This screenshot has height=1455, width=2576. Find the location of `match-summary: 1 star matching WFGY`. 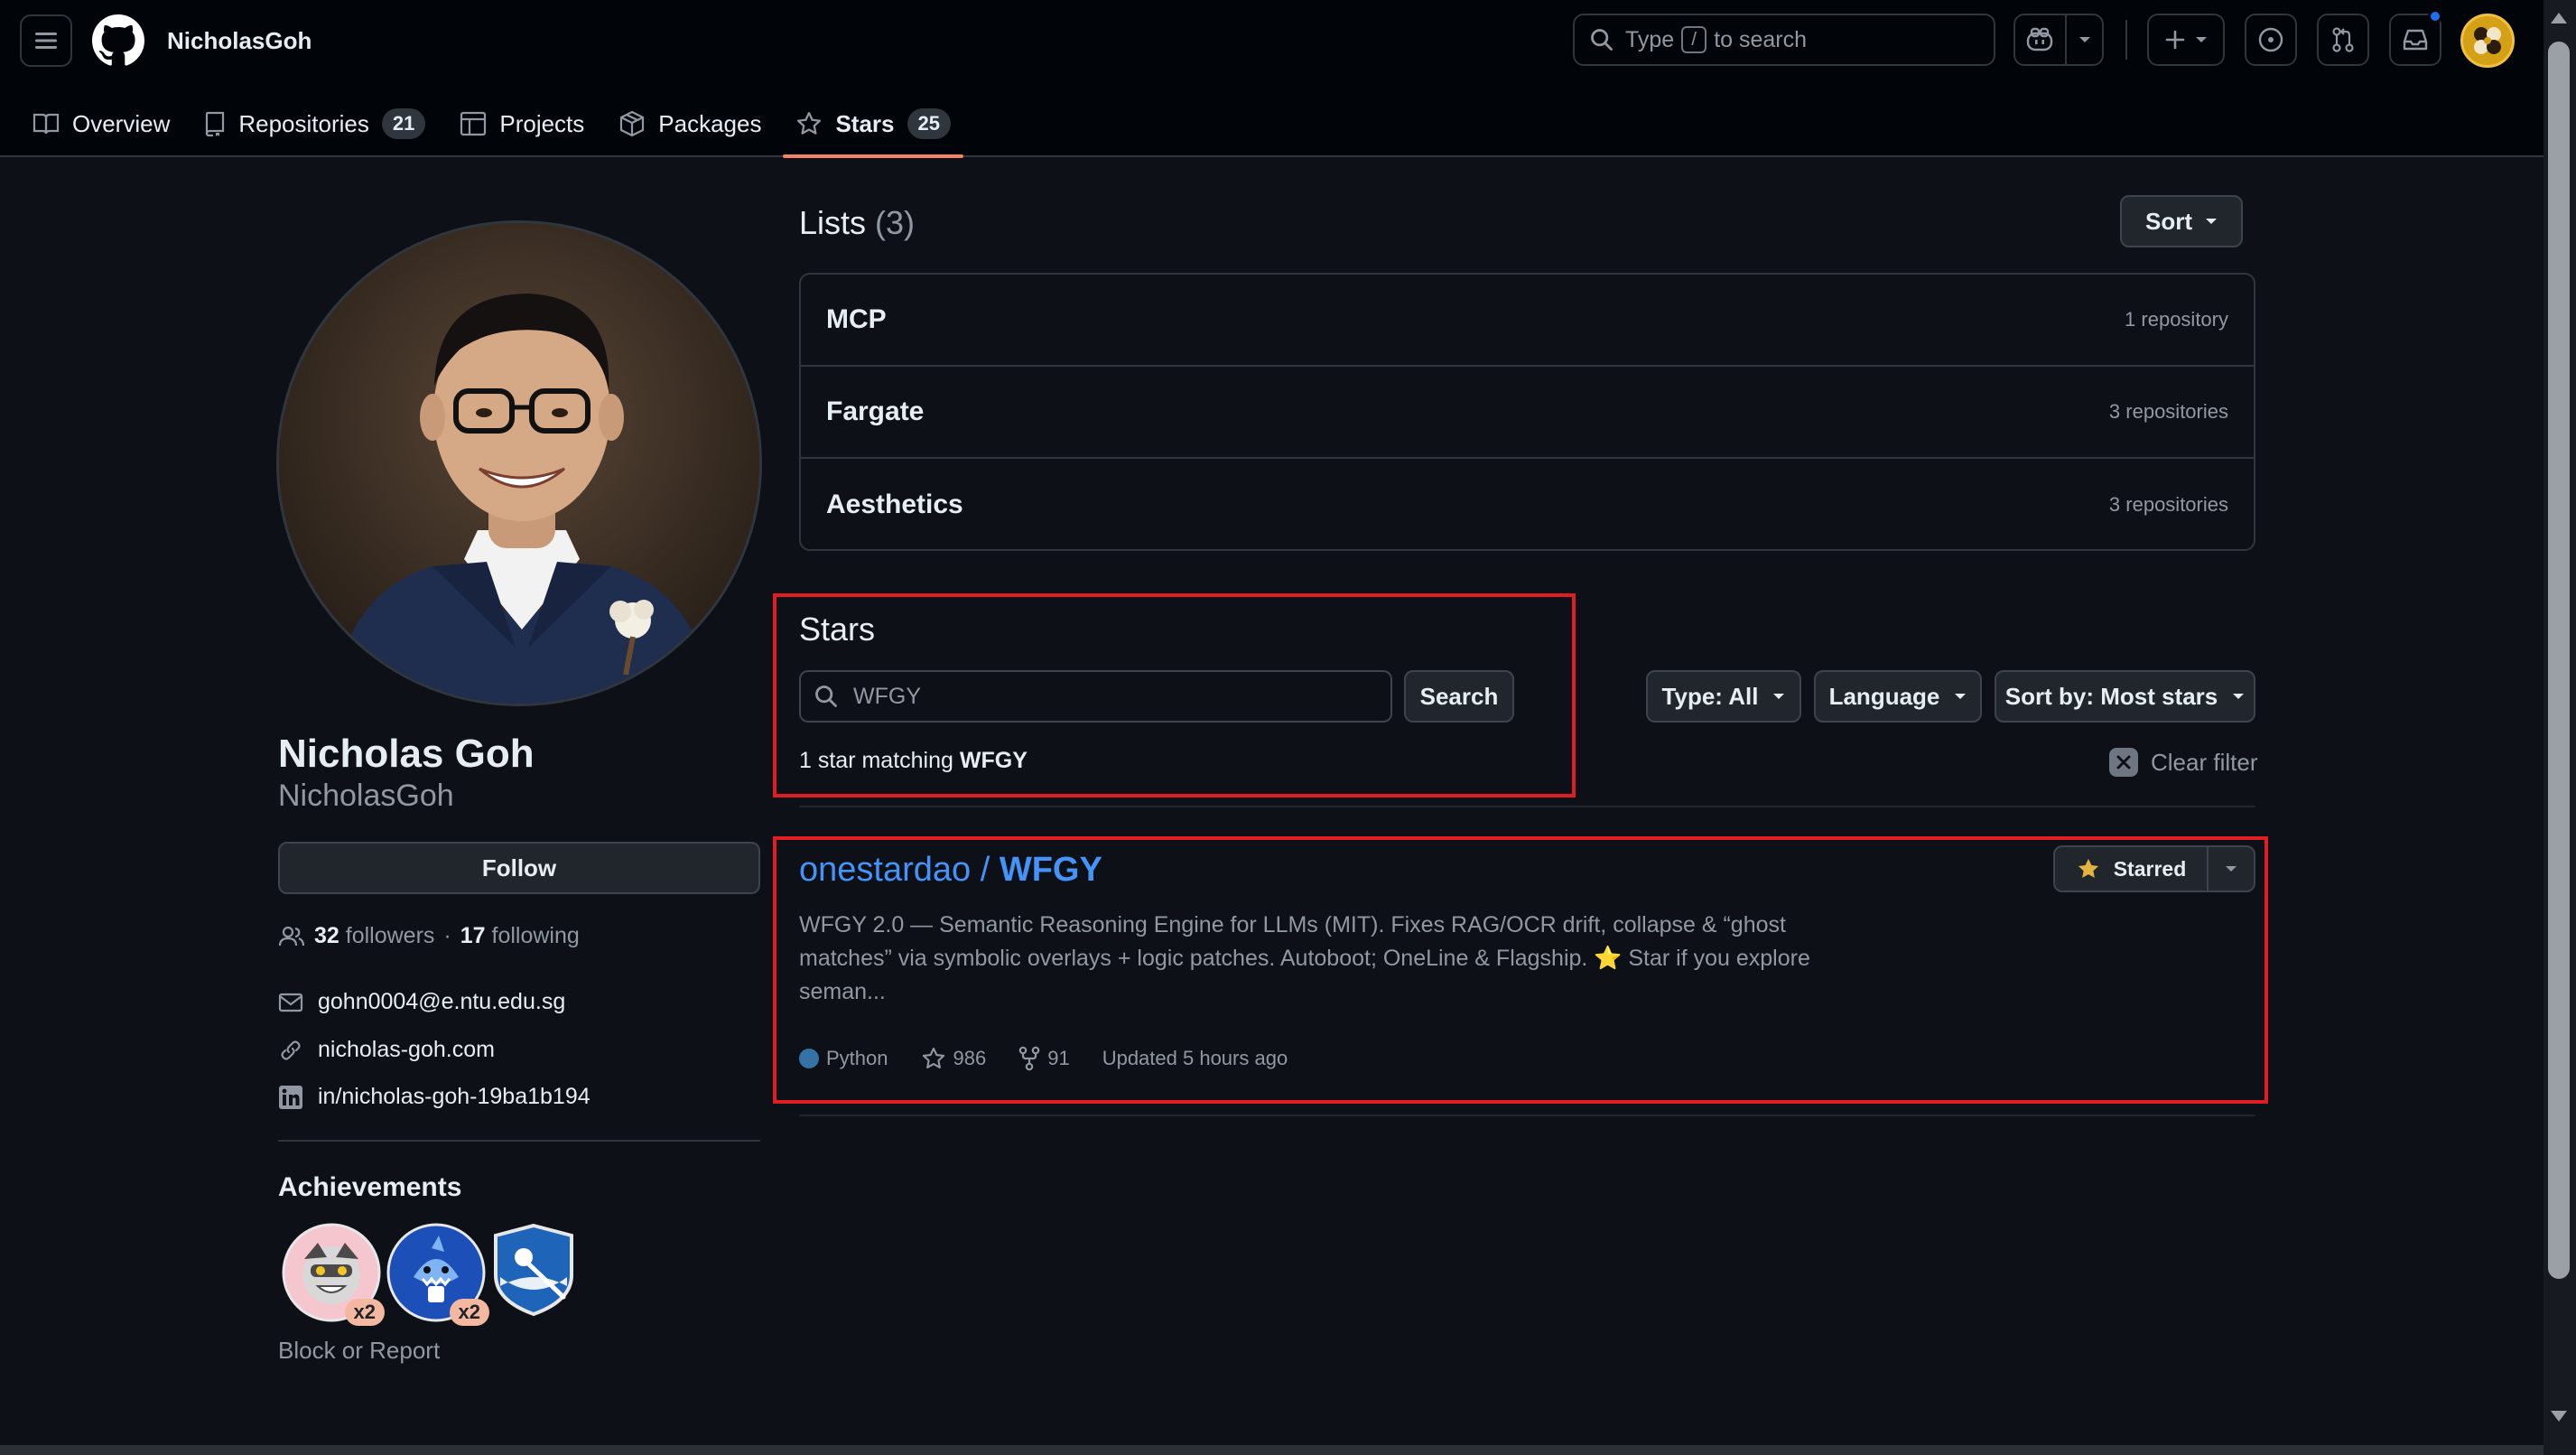

match-summary: 1 star matching WFGY is located at coordinates (913, 761).